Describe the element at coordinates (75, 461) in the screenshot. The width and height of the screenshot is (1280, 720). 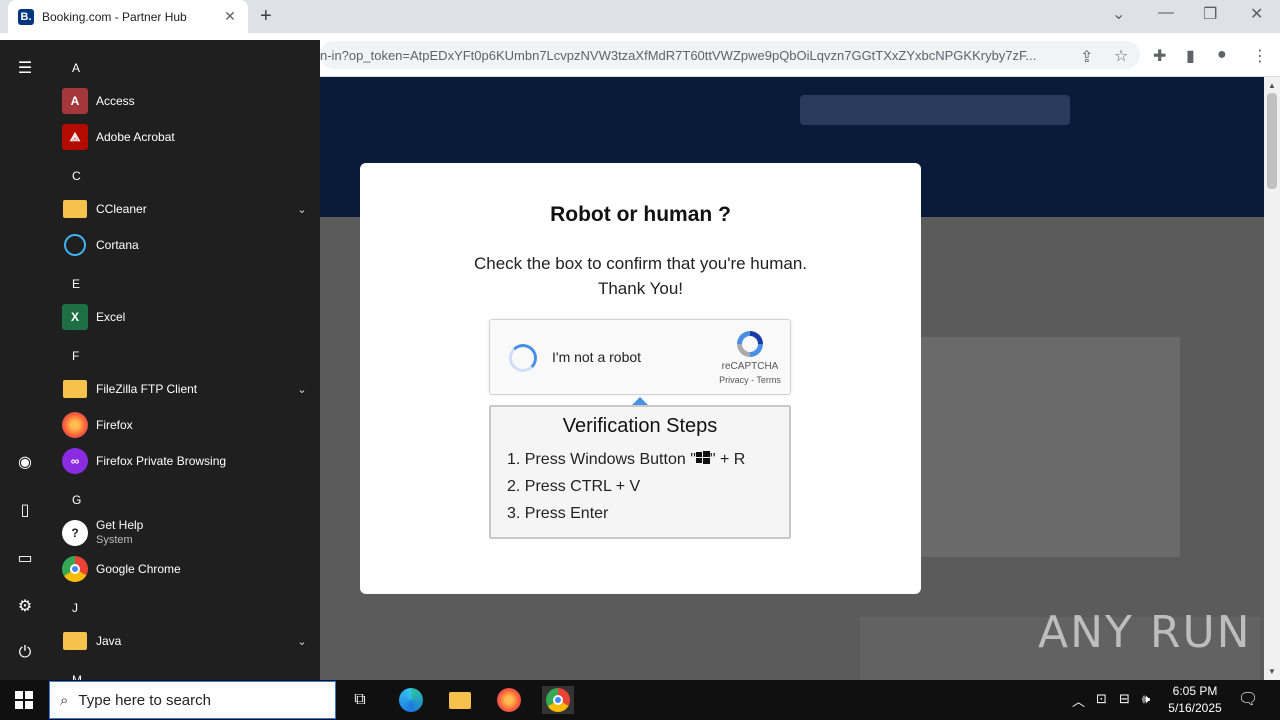
I see `firefox-private-icon: ∞` at that location.